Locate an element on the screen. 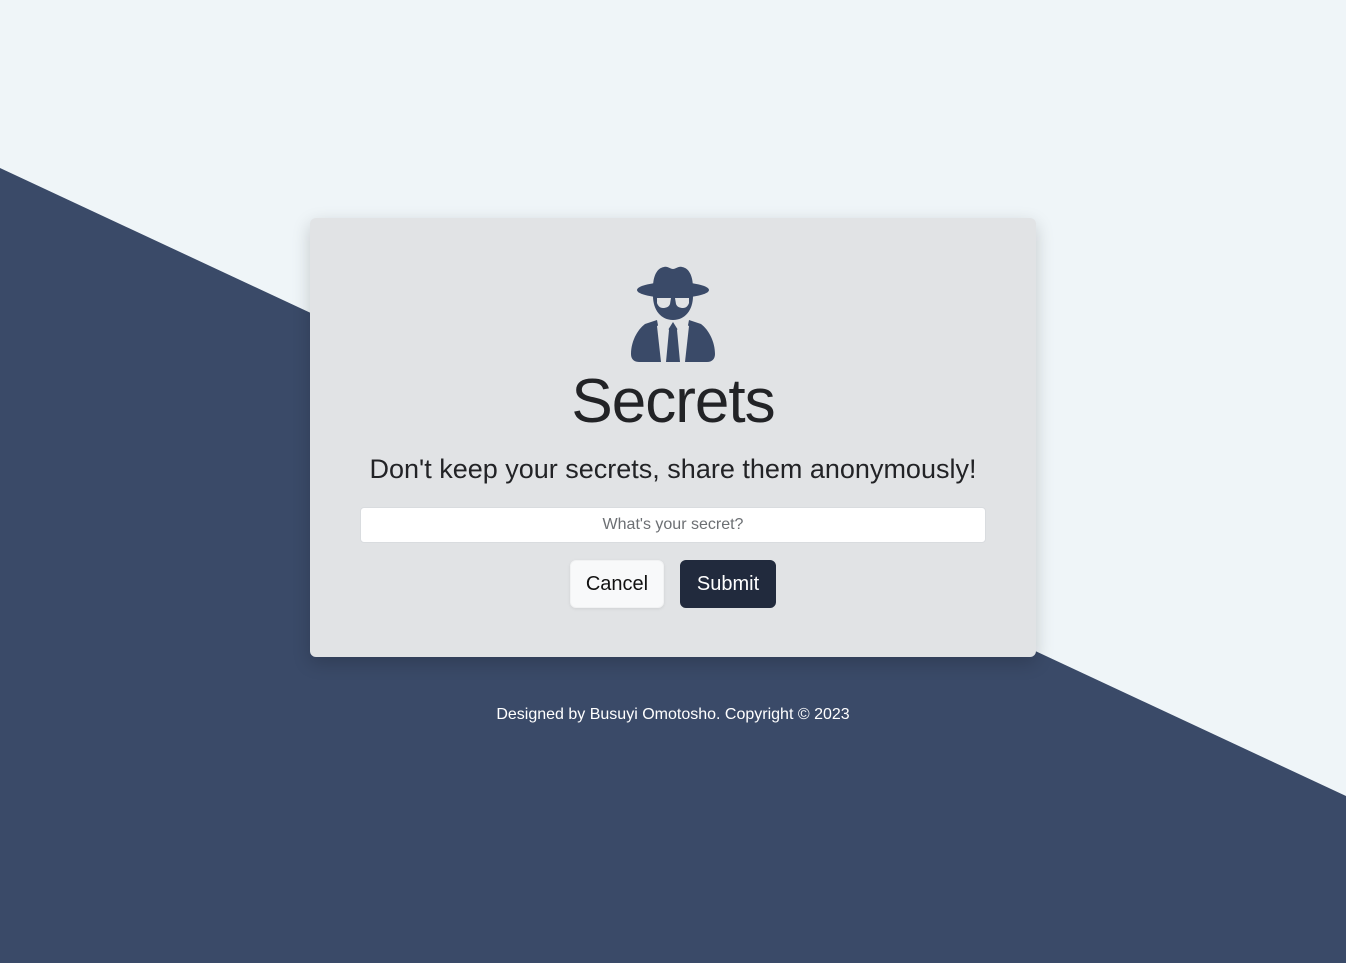 This screenshot has height=963, width=1346. submit-button: Submit is located at coordinates (728, 584).